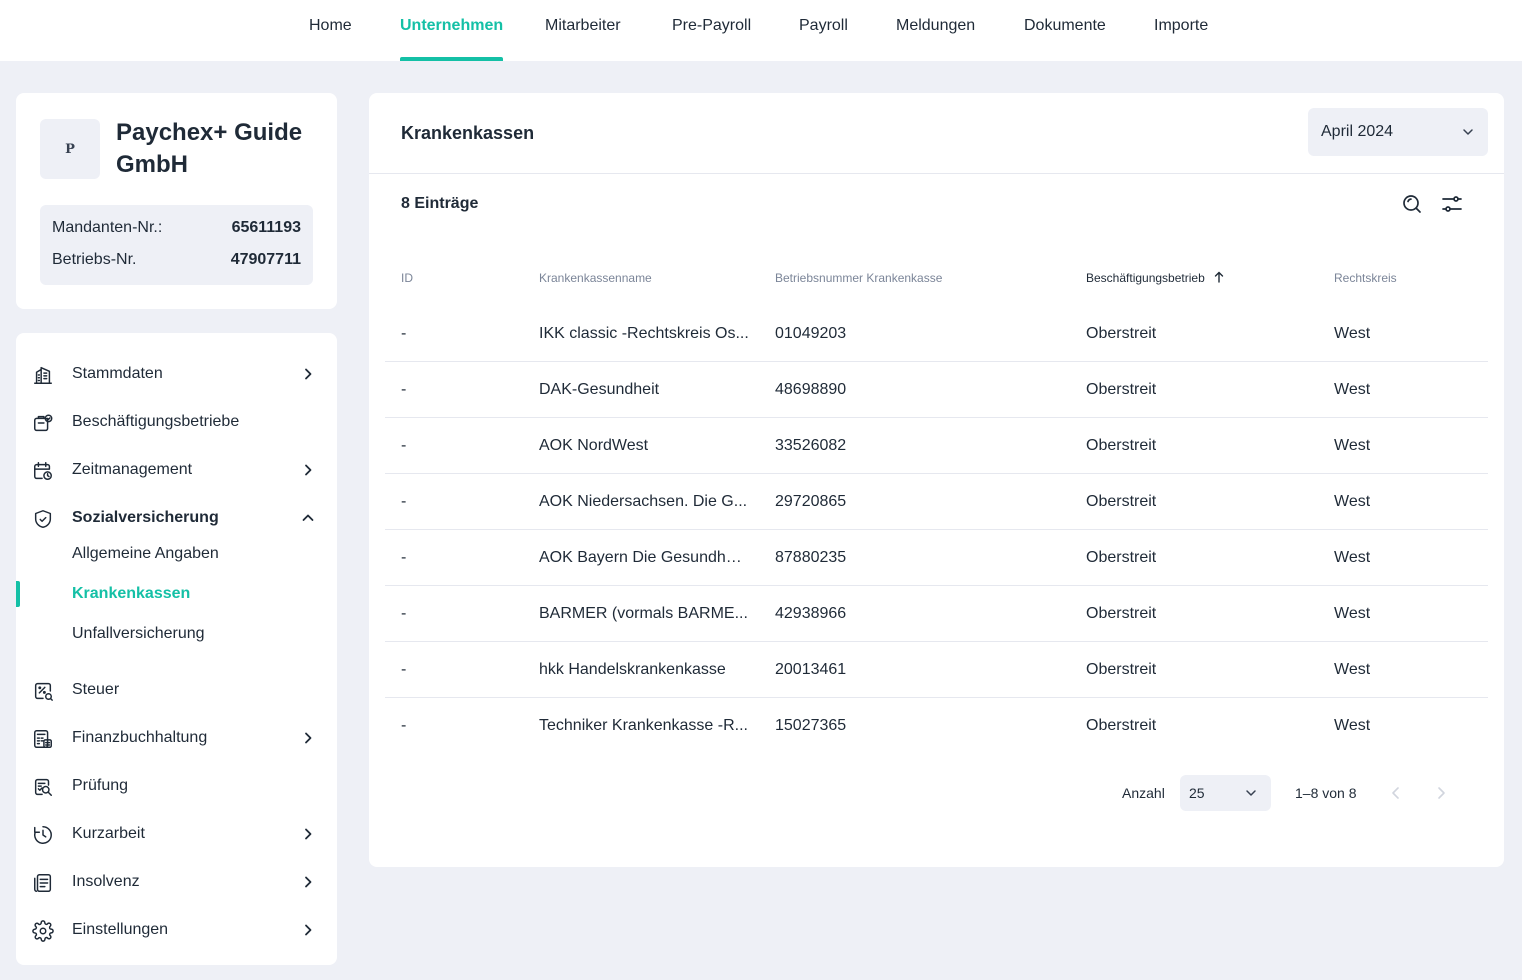 This screenshot has width=1522, height=980. I want to click on sidebar-item-label: Insolvenz, so click(106, 881).